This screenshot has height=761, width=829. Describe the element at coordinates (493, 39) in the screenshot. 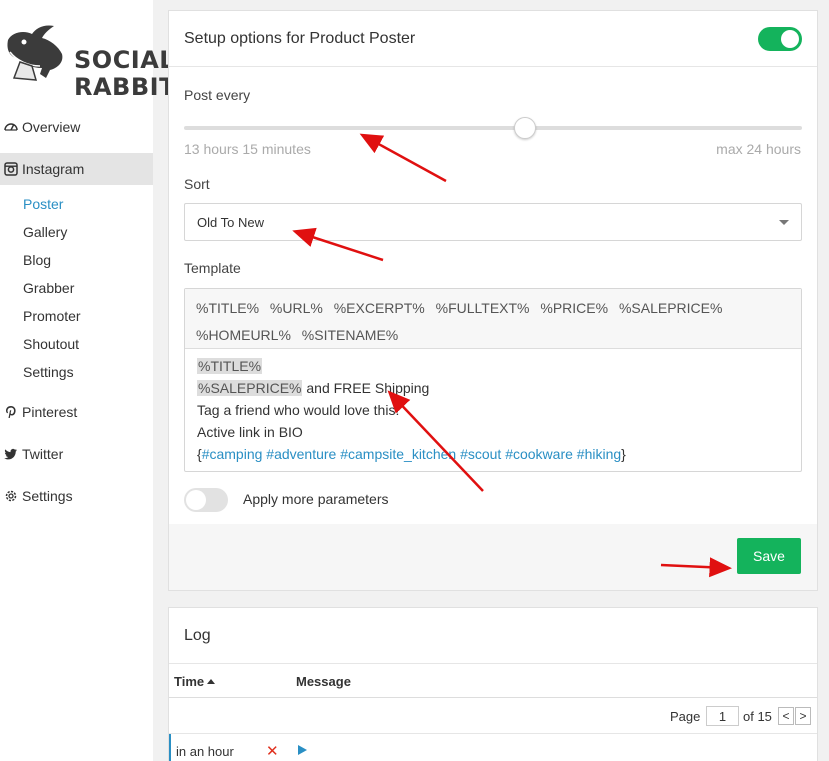

I see `setup-card-header: Setup options for Product Poster` at that location.